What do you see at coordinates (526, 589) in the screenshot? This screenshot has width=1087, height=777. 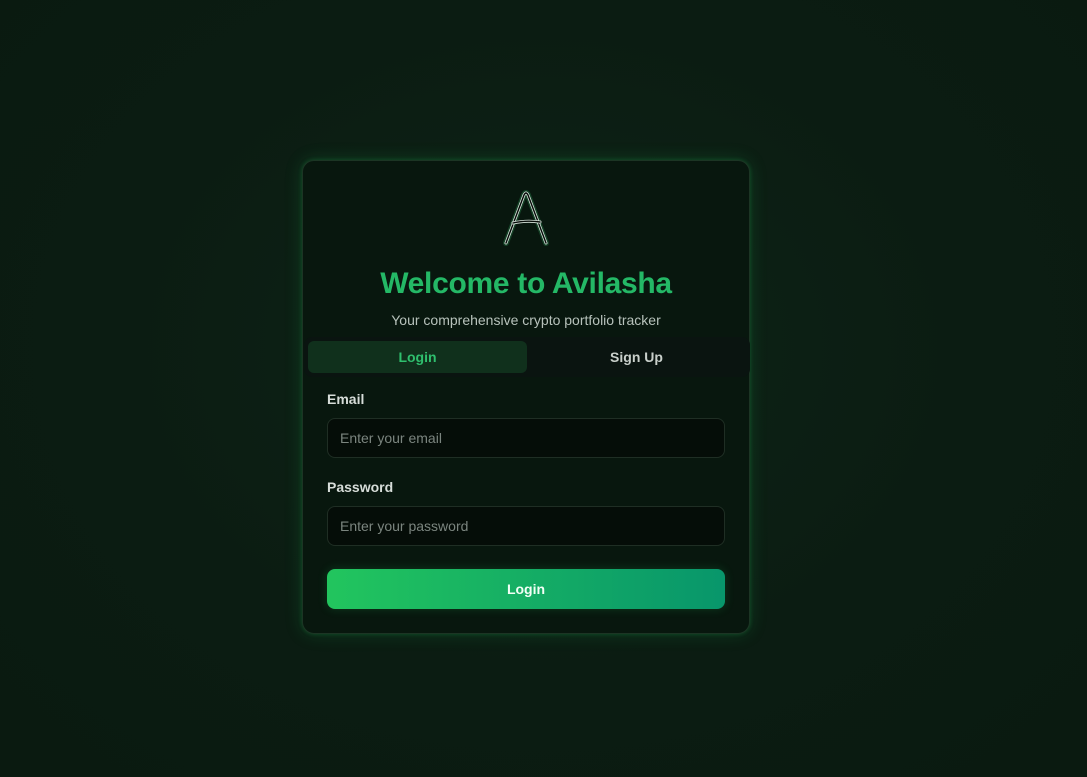 I see `login-button: Login` at bounding box center [526, 589].